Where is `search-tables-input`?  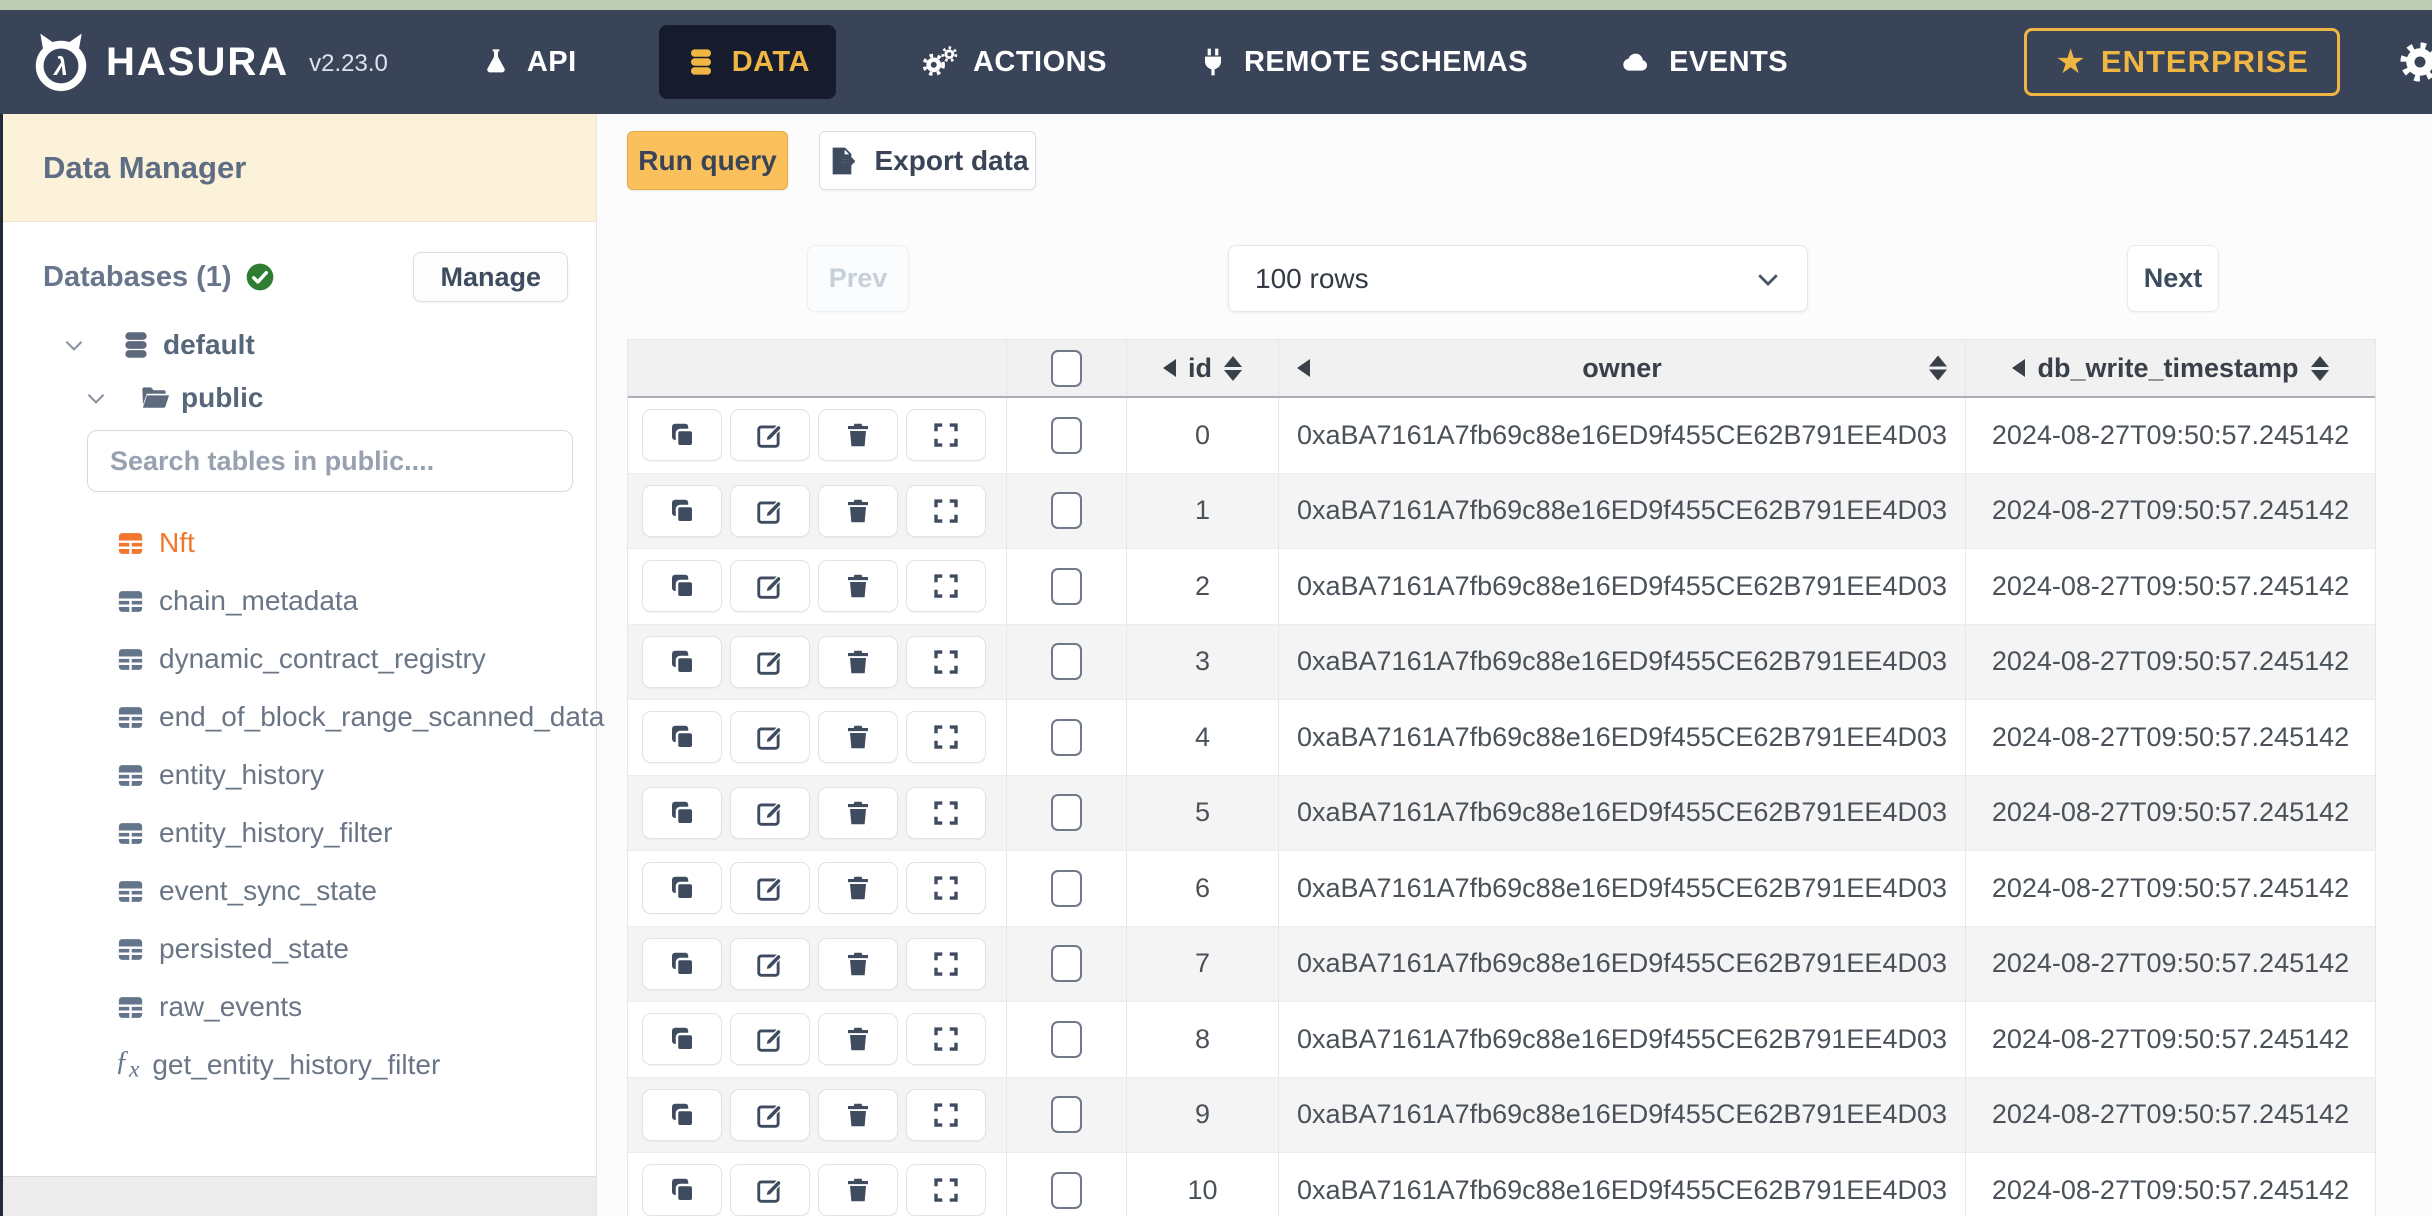
search-tables-input is located at coordinates (330, 461).